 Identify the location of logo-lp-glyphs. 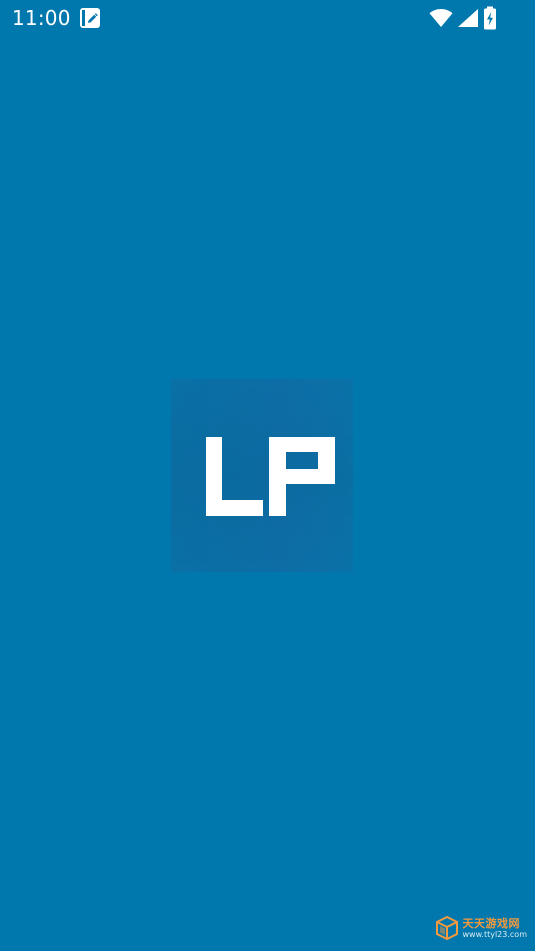
(270, 476).